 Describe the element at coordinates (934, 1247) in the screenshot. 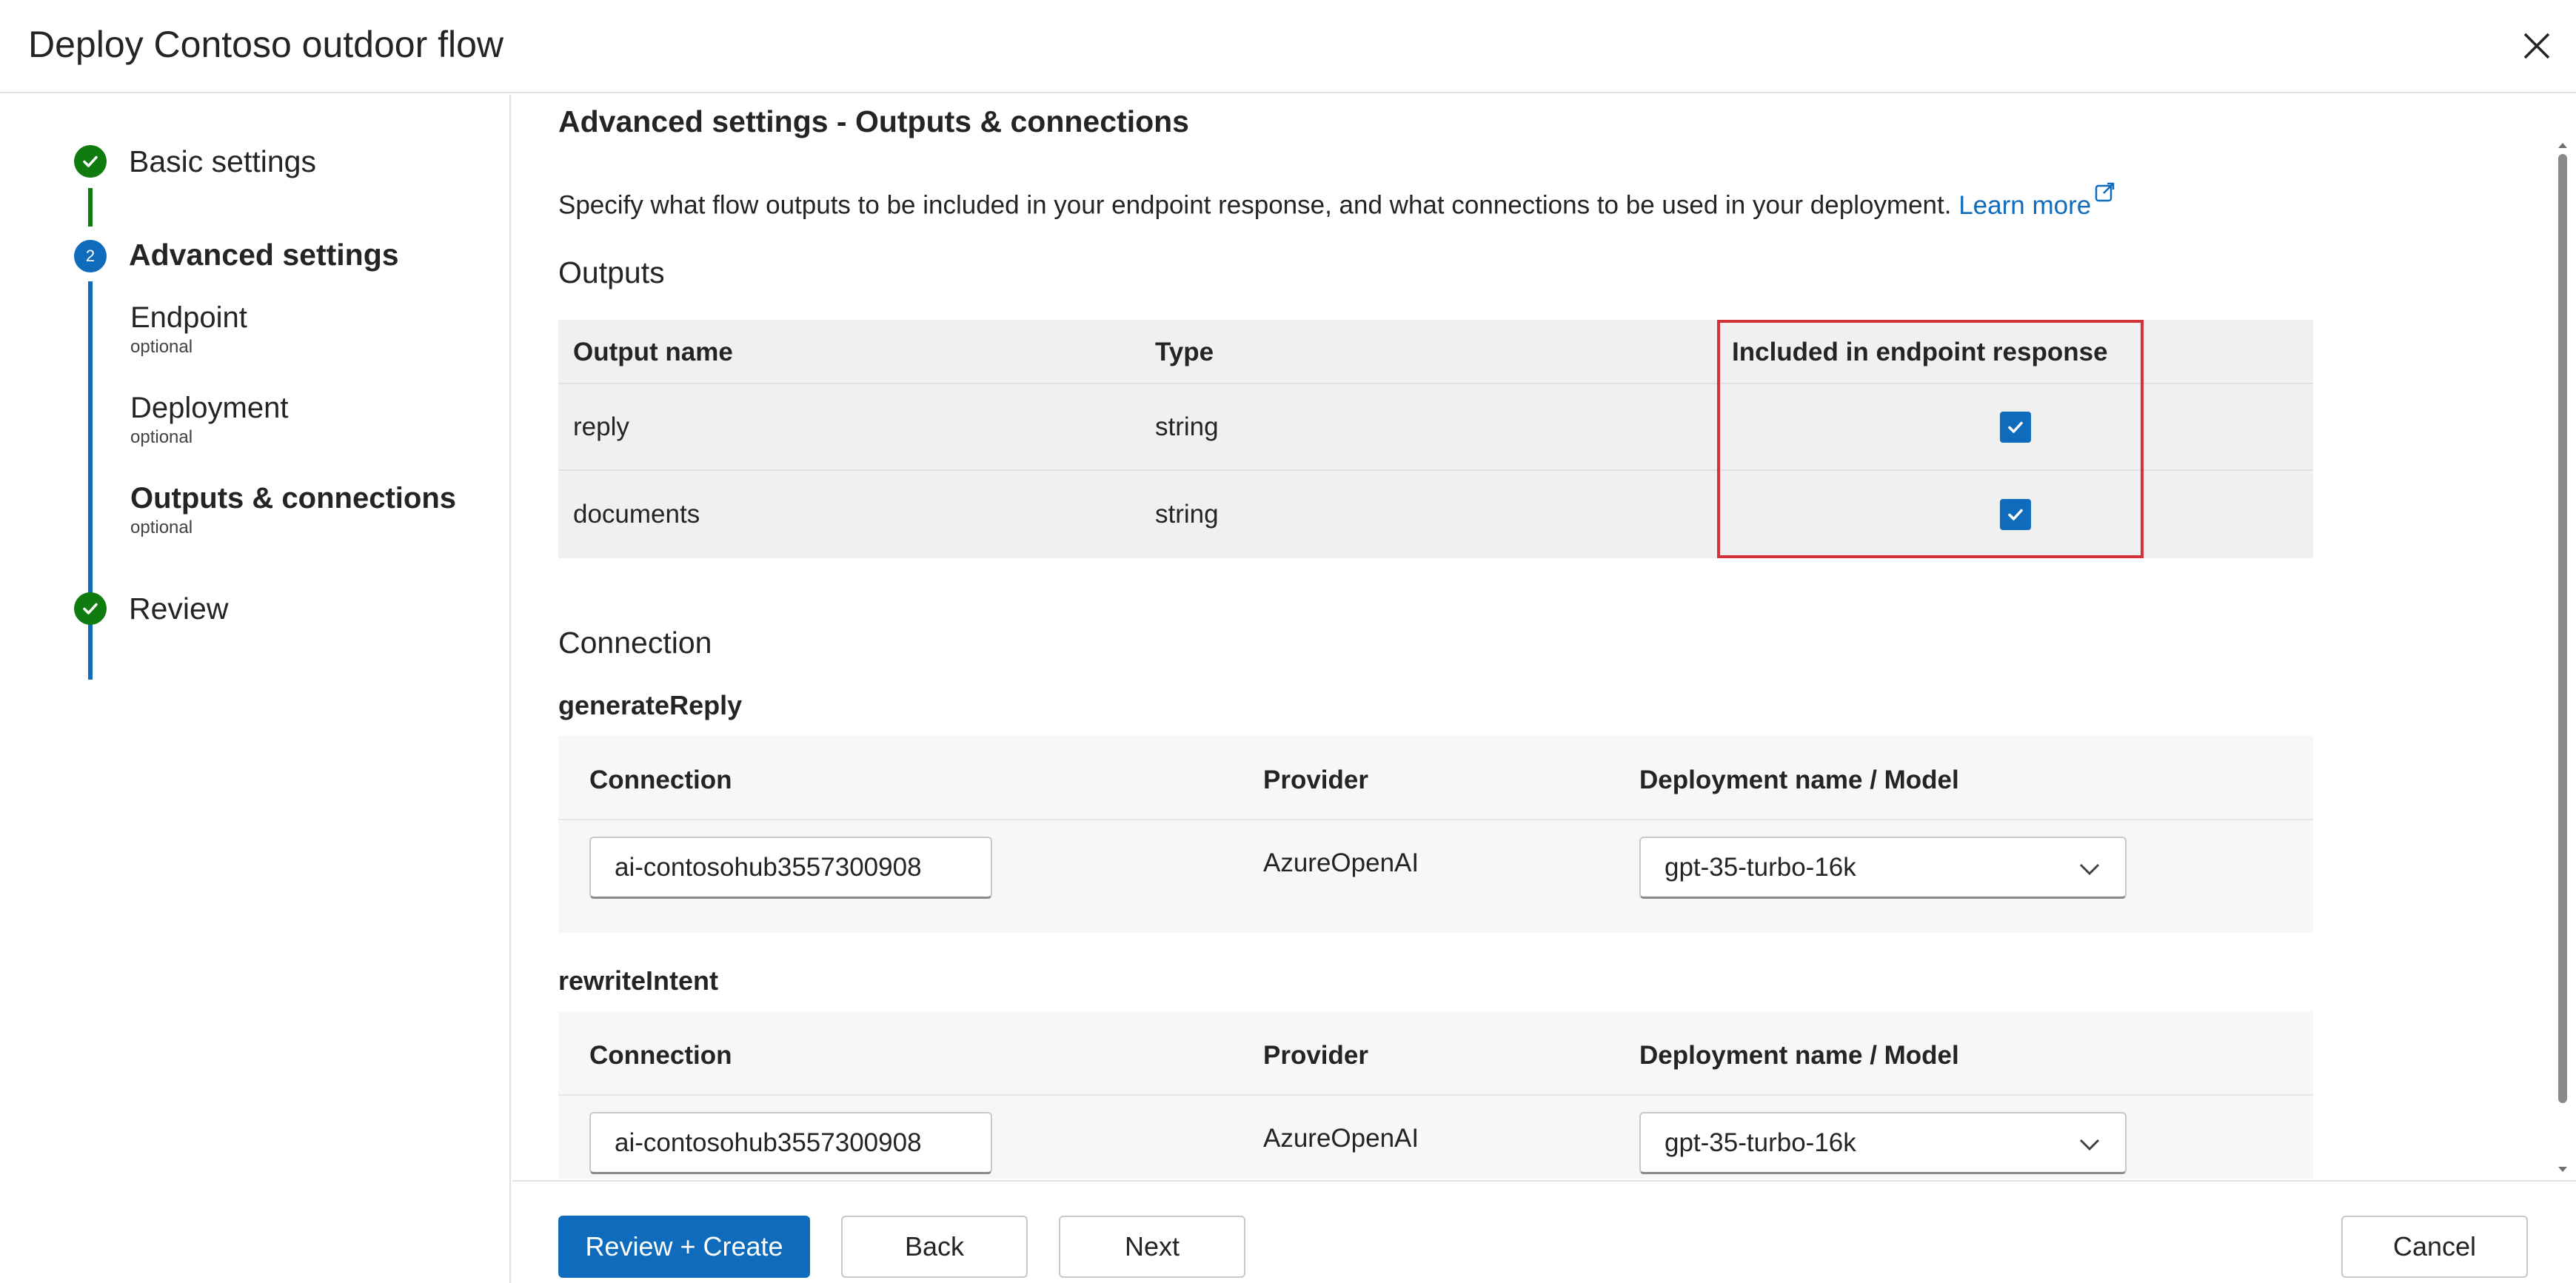

I see `back-button: Back` at that location.